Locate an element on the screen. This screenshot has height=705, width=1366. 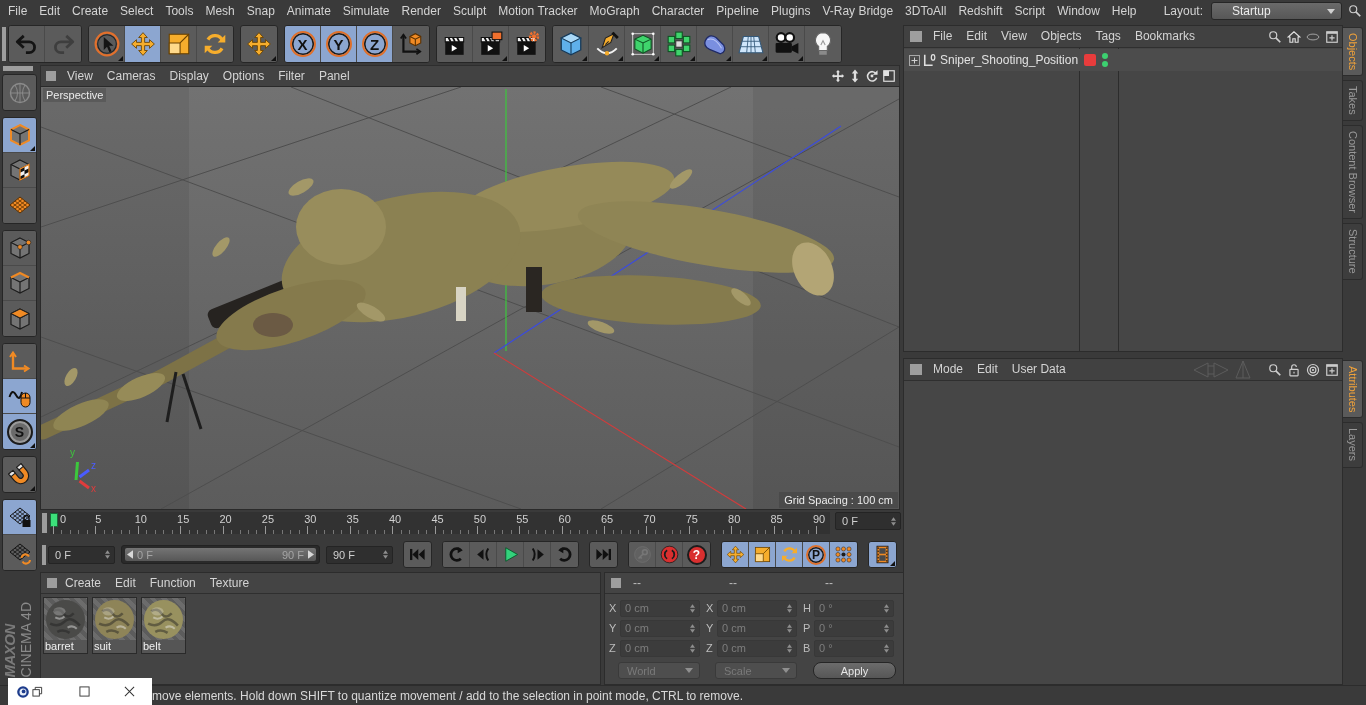
maximize-icon is located at coordinates (84, 691).